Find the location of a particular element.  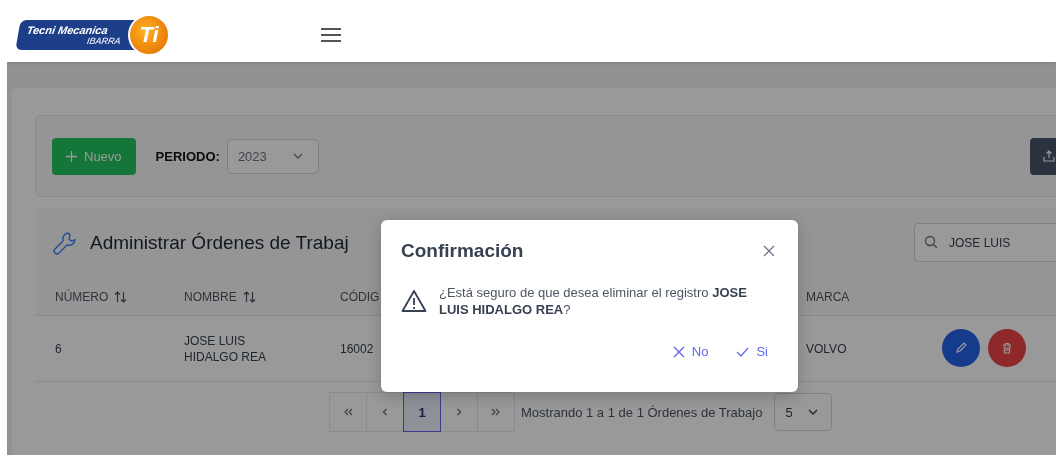

period-label: PERIODO: is located at coordinates (187, 156).